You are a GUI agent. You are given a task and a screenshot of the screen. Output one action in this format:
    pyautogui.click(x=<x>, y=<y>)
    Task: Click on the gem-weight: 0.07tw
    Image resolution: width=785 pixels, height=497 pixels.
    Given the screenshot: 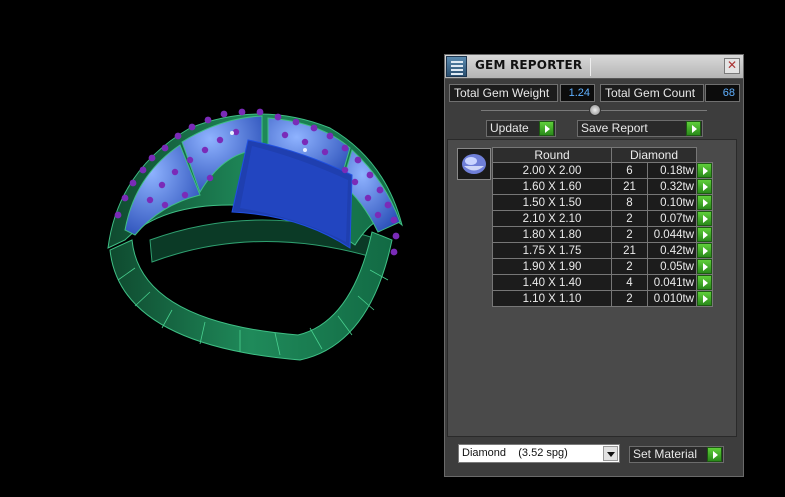 What is the action you would take?
    pyautogui.click(x=672, y=218)
    